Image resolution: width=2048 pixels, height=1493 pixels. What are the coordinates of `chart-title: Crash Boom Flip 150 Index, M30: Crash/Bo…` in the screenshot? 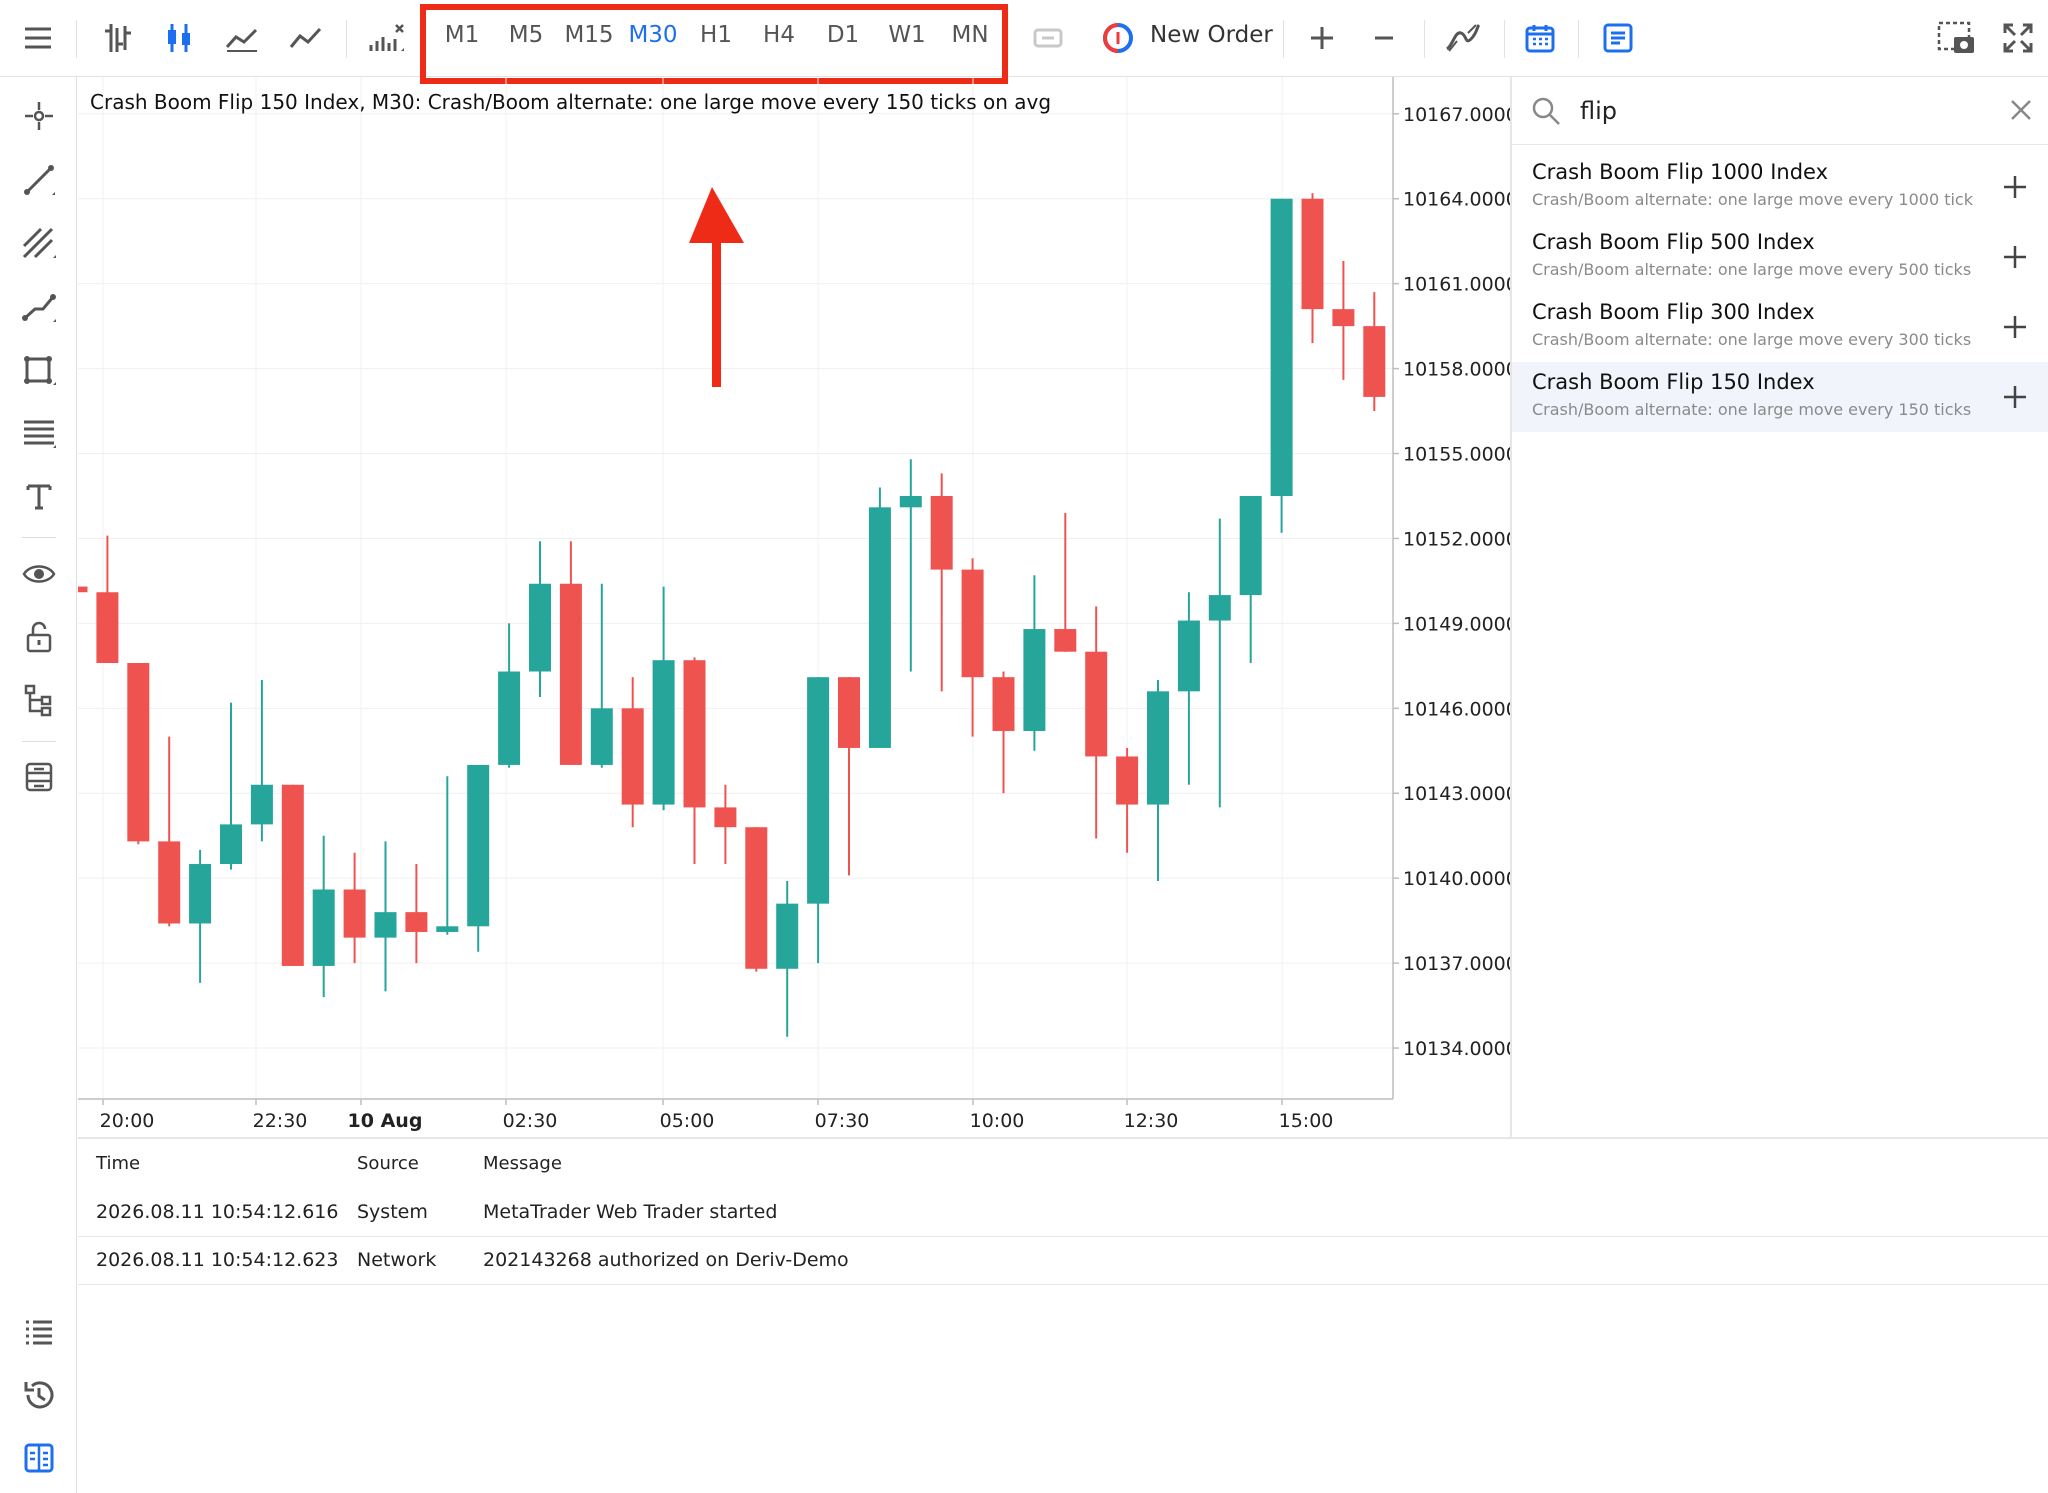 It's located at (571, 102).